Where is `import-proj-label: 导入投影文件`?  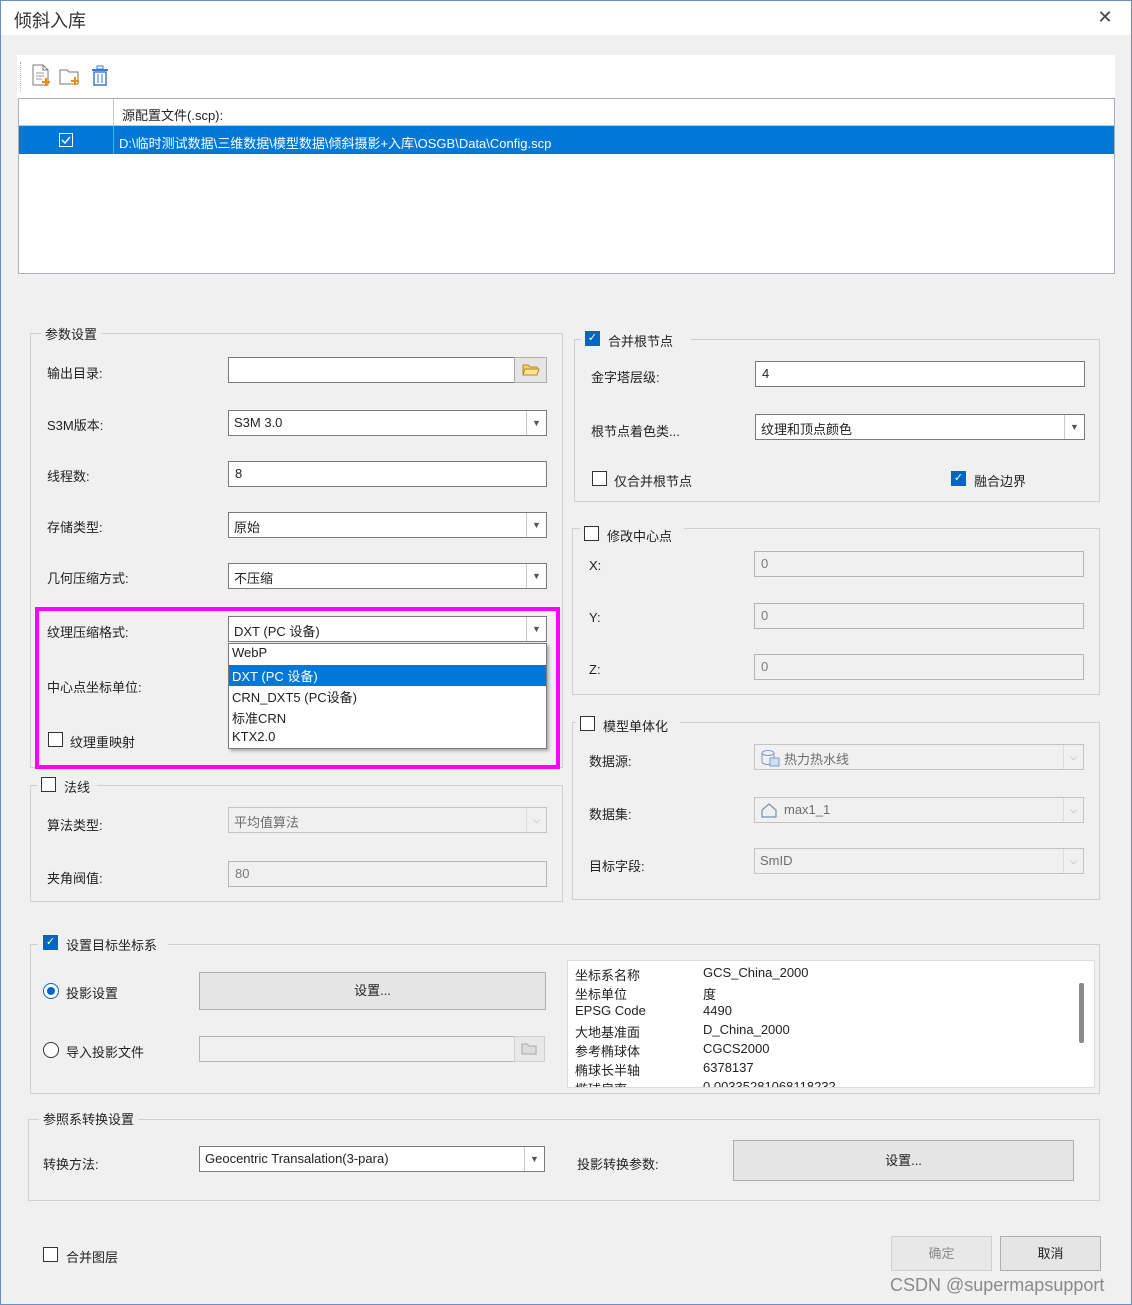 import-proj-label: 导入投影文件 is located at coordinates (105, 1052).